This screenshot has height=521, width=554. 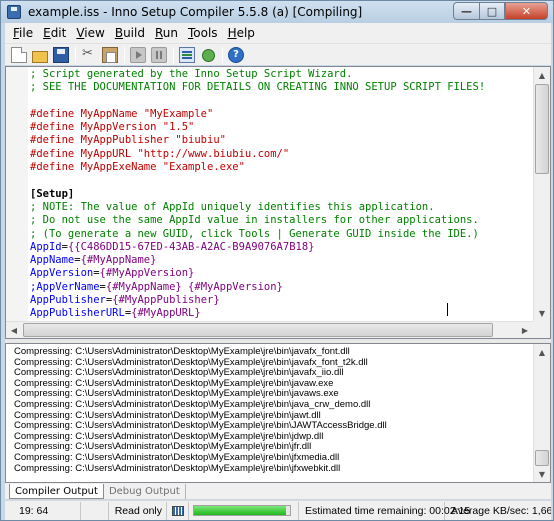 I want to click on menu-run-accel: R, so click(x=158, y=33).